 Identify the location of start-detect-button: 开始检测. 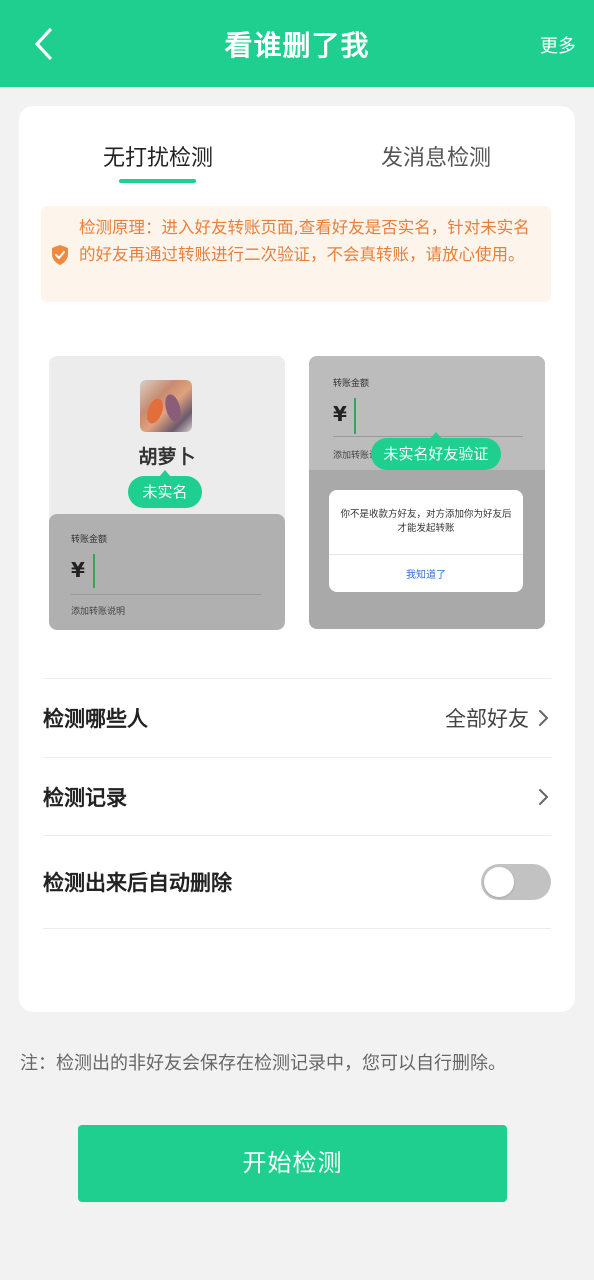
(292, 1163).